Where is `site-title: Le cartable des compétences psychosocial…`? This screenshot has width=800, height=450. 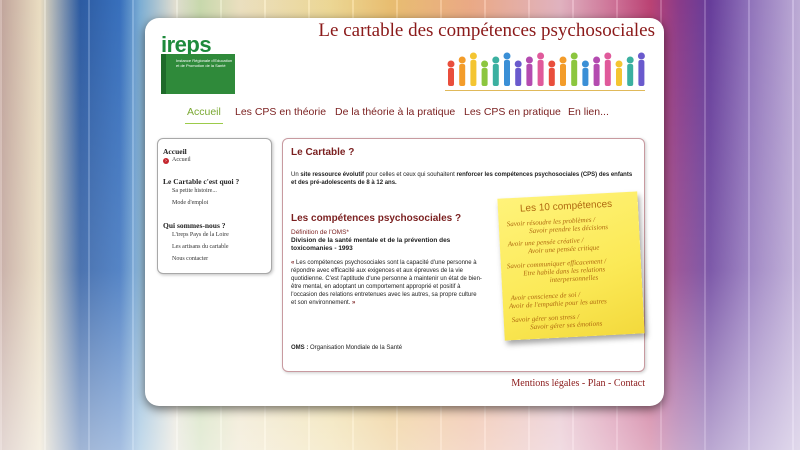
site-title: Le cartable des compétences psychosocial… is located at coordinates (486, 30).